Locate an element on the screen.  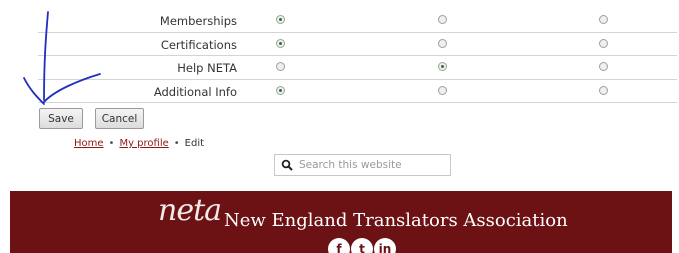
save-button: Save is located at coordinates (61, 118).